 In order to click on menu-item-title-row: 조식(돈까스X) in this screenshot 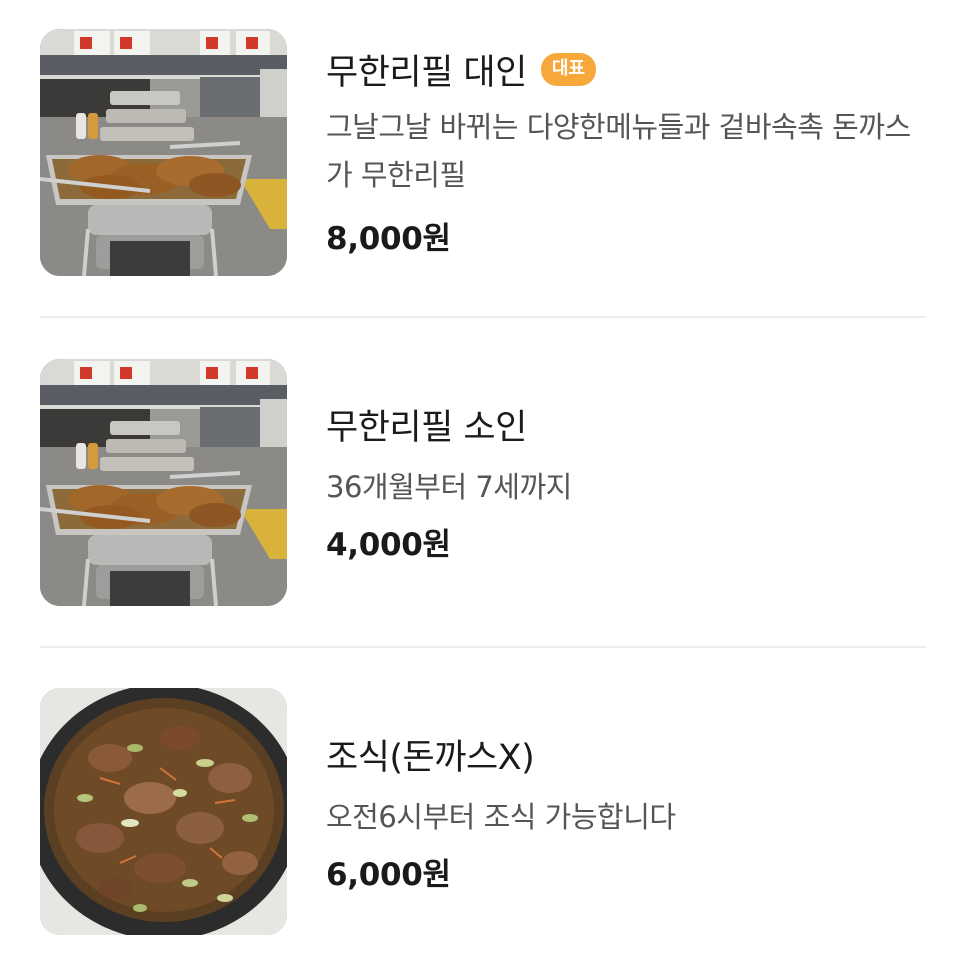, I will do `click(626, 754)`.